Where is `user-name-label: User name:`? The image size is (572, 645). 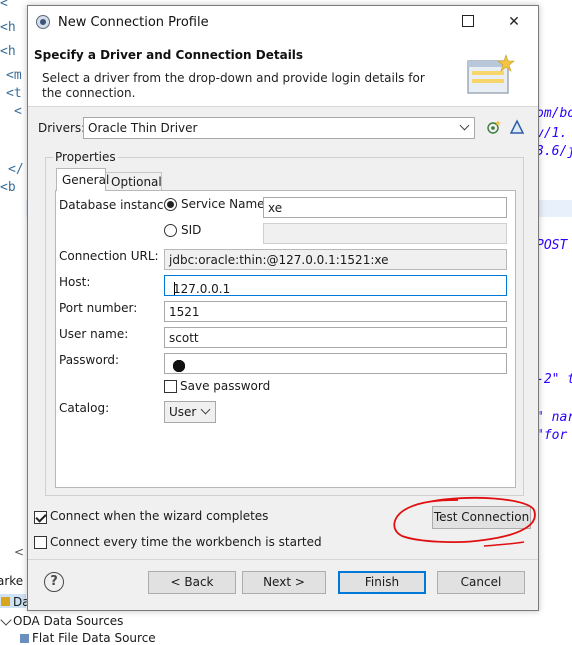
user-name-label: User name: is located at coordinates (94, 334).